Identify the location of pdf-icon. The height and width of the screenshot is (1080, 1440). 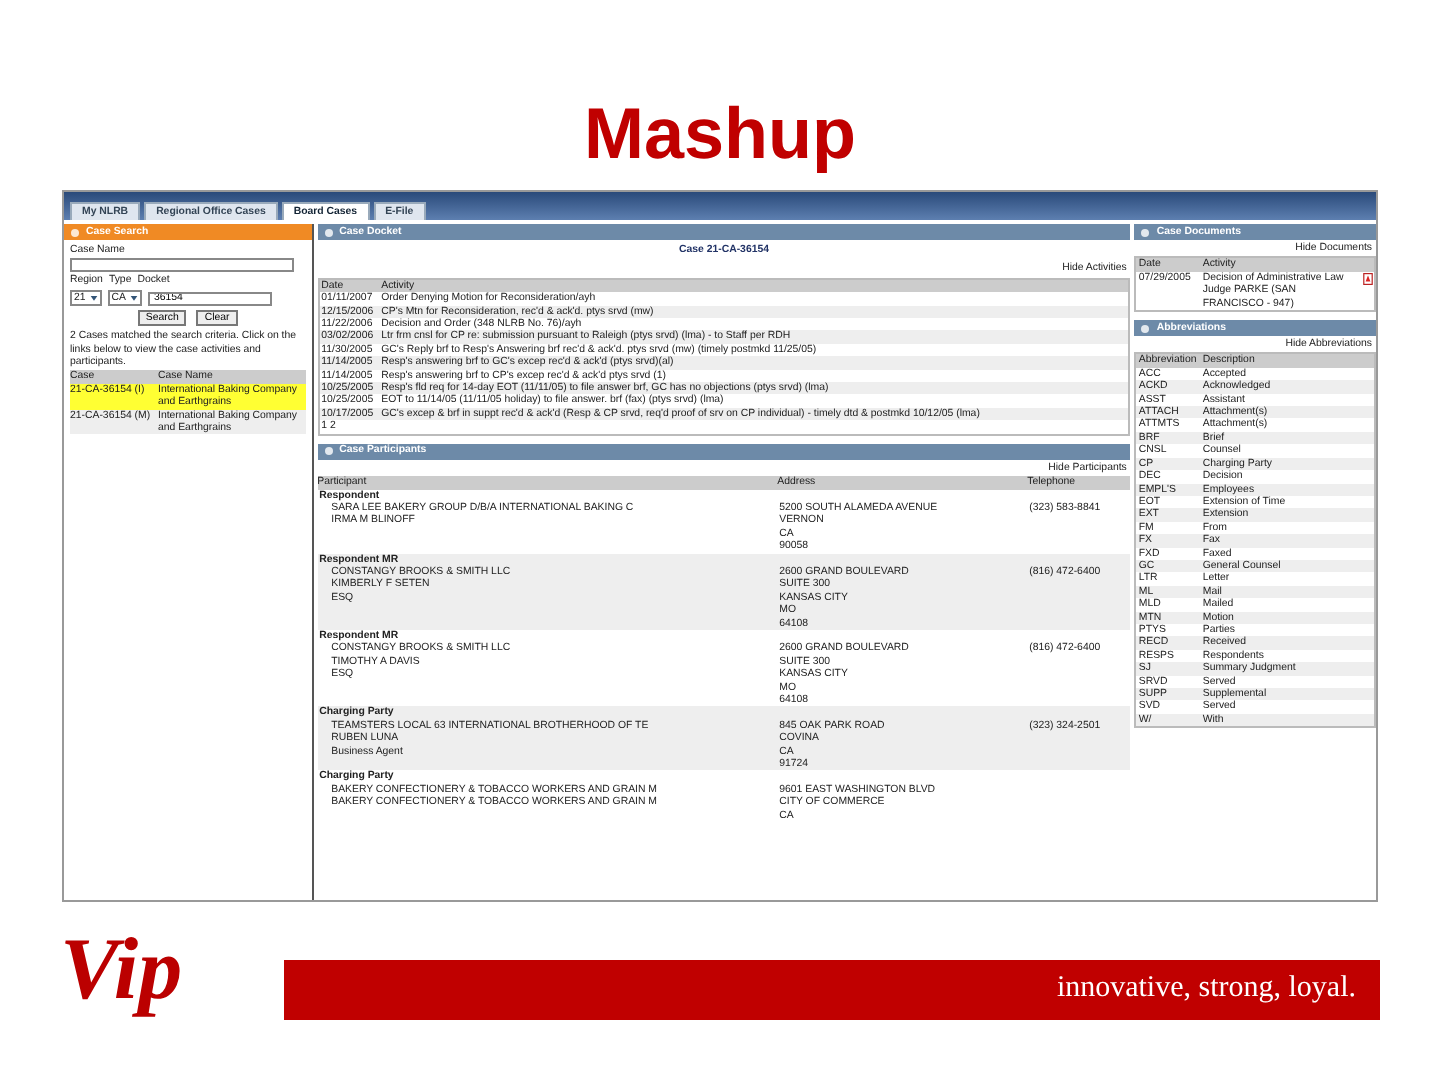
(1368, 278).